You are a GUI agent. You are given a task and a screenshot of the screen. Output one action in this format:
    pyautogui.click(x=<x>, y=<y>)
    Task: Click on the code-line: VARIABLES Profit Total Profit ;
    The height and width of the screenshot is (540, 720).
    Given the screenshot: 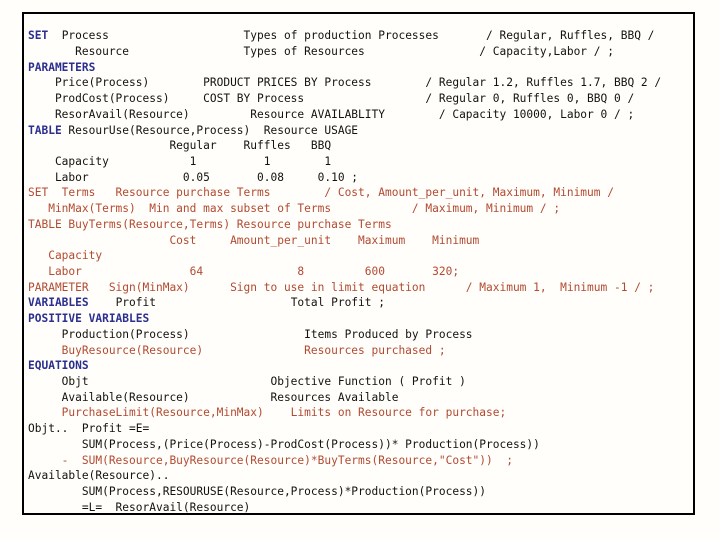 What is the action you would take?
    pyautogui.click(x=344, y=303)
    